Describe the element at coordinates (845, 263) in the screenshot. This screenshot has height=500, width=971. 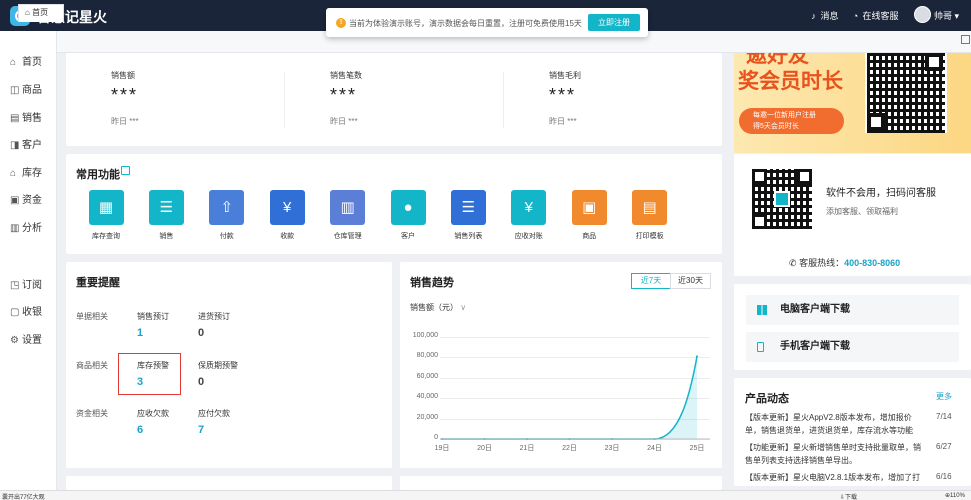
I see `hotline: ✆ 客服热线：400-830-8060` at that location.